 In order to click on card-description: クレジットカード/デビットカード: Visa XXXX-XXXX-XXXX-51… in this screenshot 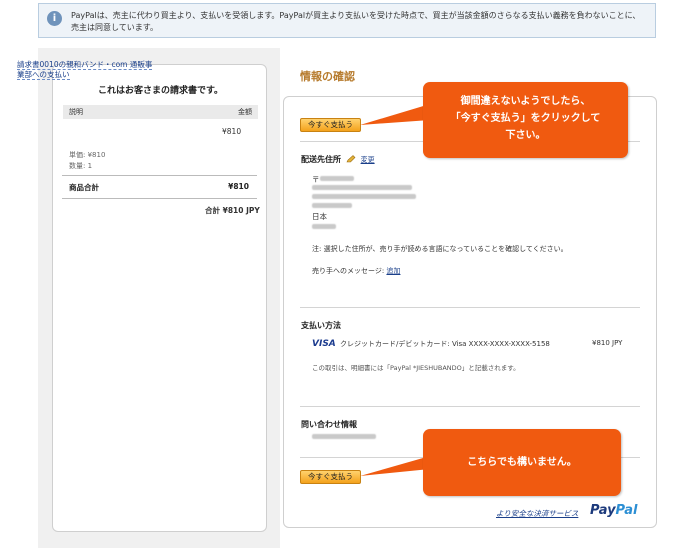, I will do `click(445, 344)`.